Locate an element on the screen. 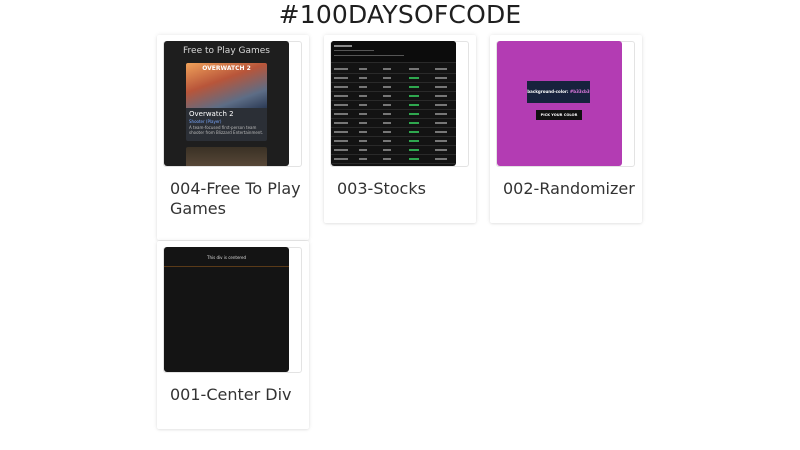 The width and height of the screenshot is (800, 450). color-display: background-color: #b33cb3 is located at coordinates (558, 92).